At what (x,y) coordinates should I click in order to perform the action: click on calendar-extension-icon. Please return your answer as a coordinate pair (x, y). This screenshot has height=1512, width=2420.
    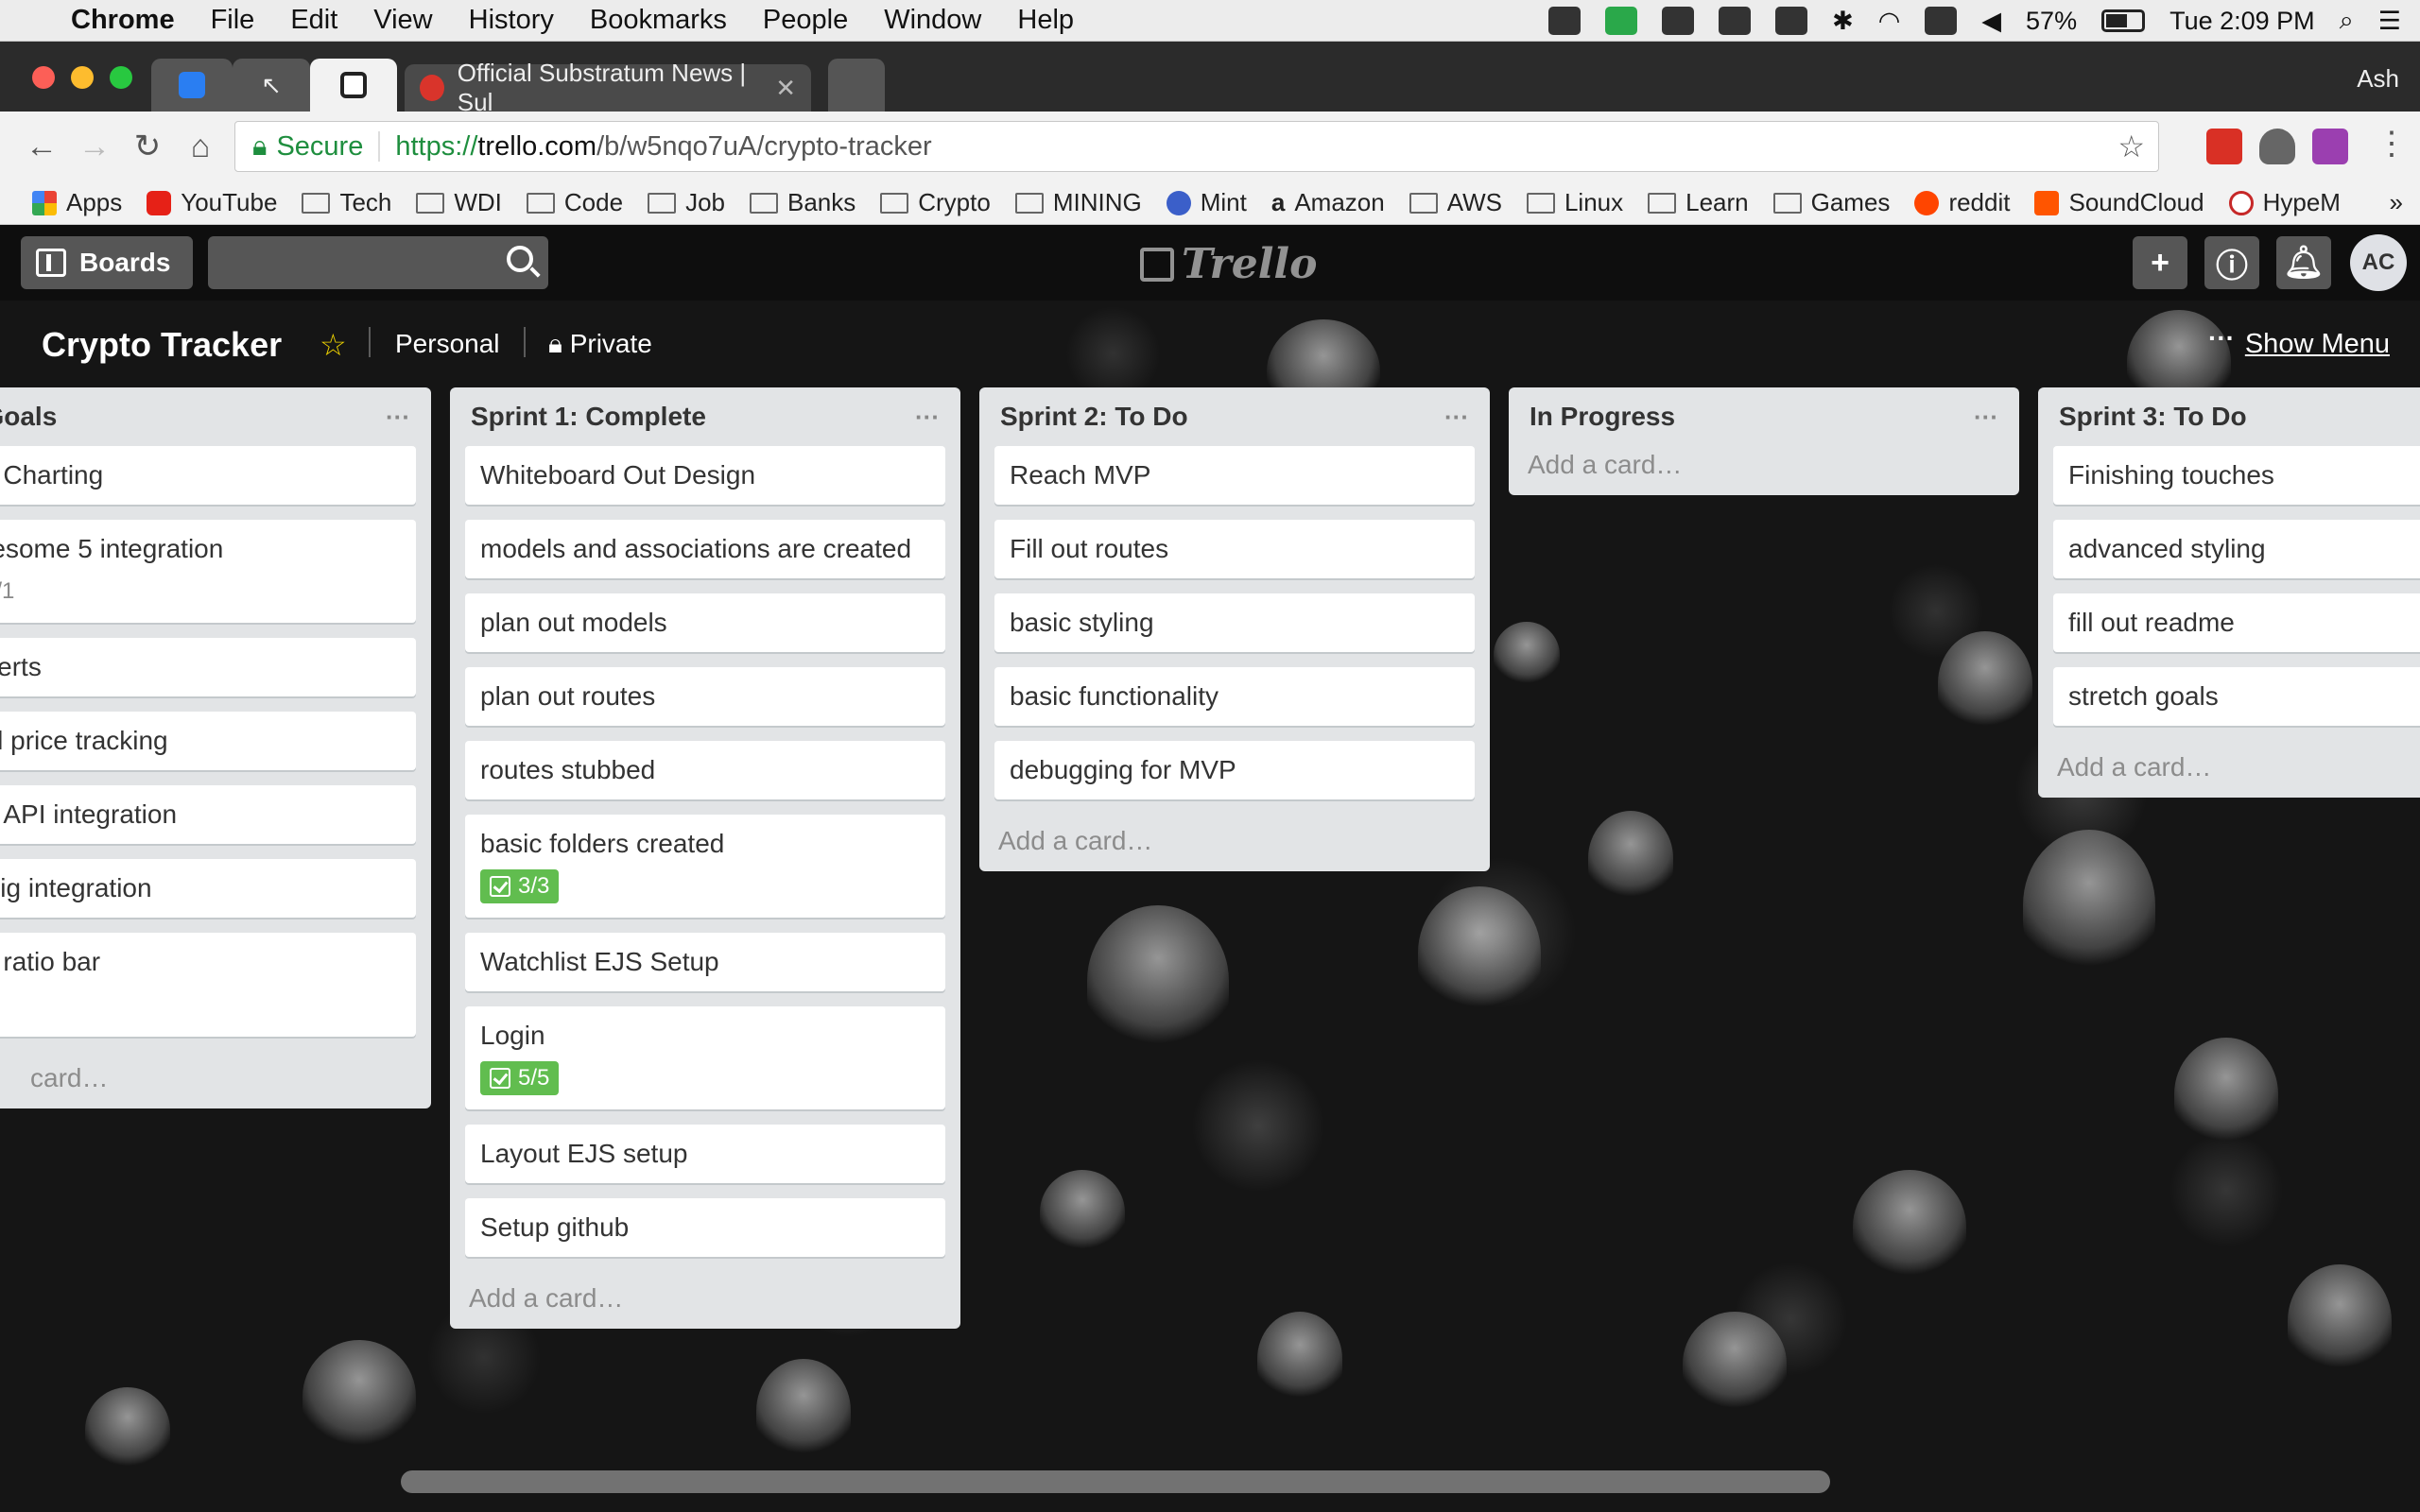
    Looking at the image, I should click on (2224, 146).